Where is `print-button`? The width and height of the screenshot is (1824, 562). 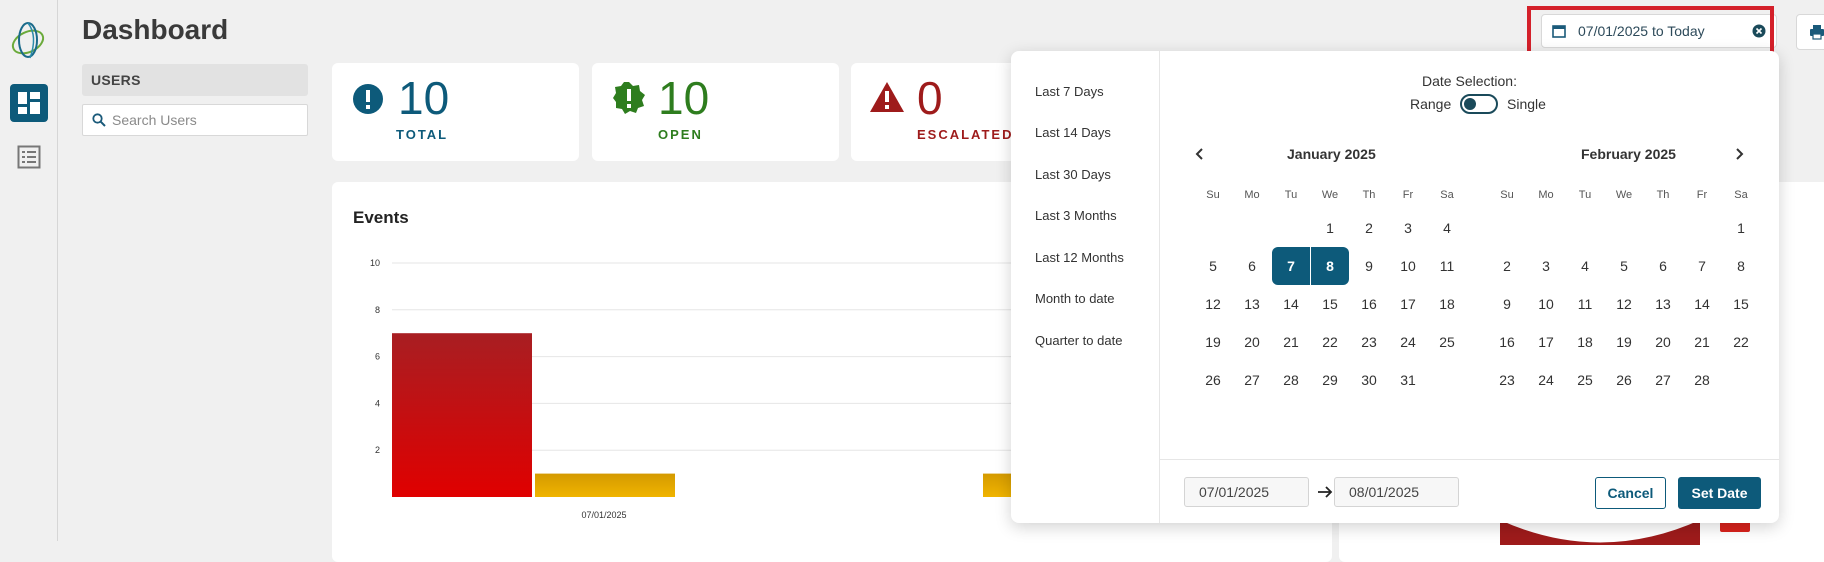
print-button is located at coordinates (1810, 32).